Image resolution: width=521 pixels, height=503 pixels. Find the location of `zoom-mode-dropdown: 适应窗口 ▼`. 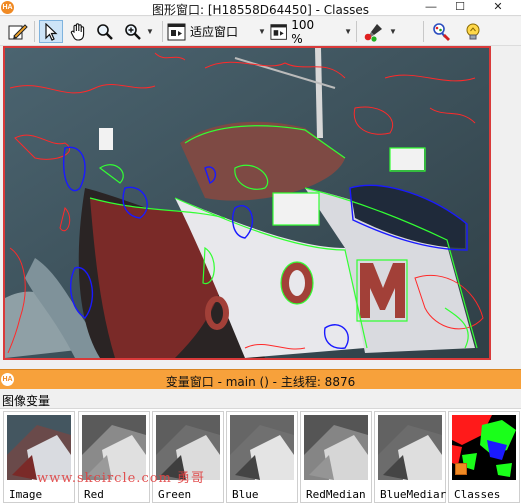

zoom-mode-dropdown: 适应窗口 ▼ is located at coordinates (217, 31).